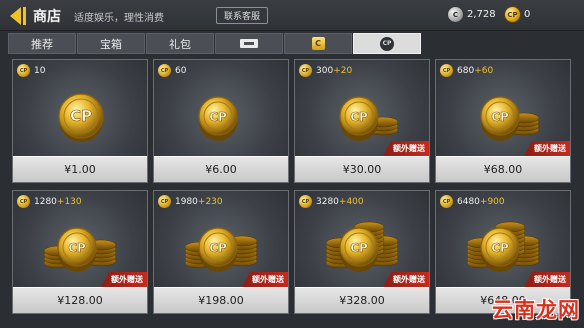  Describe the element at coordinates (80, 169) in the screenshot. I see `buy-button: ¥1.00` at that location.